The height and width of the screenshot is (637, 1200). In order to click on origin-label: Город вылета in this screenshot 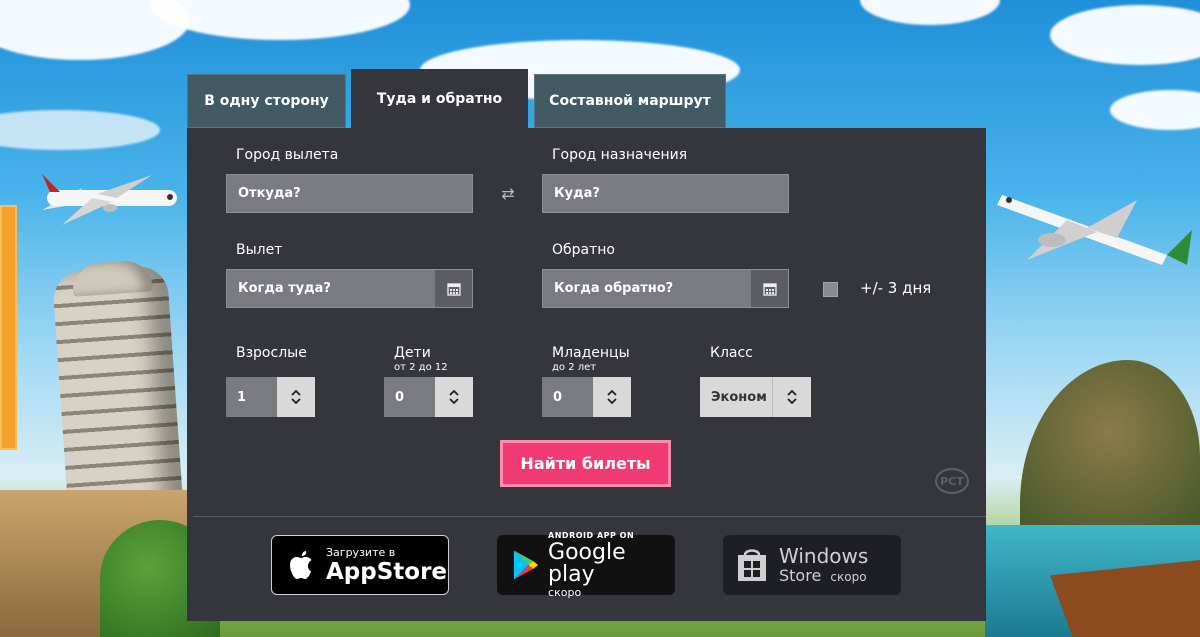, I will do `click(287, 155)`.